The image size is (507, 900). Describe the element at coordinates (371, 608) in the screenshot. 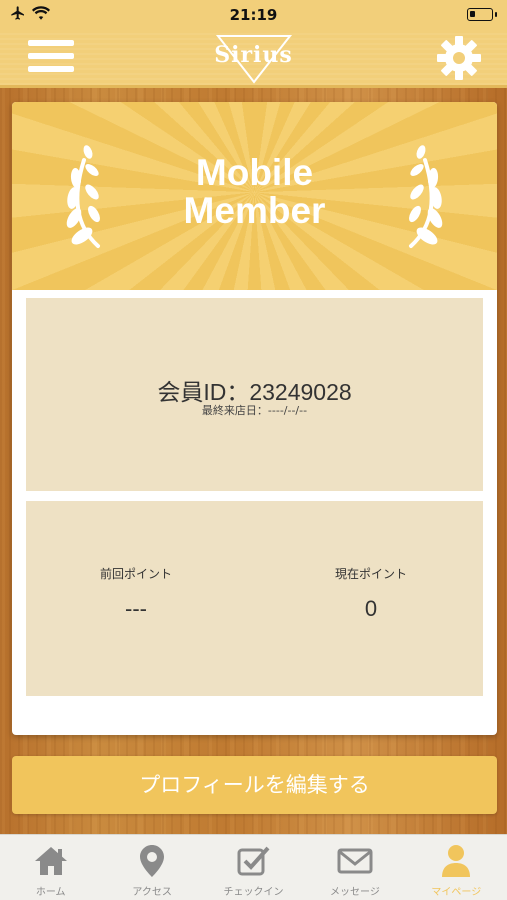

I see `current-points-value: 0` at that location.